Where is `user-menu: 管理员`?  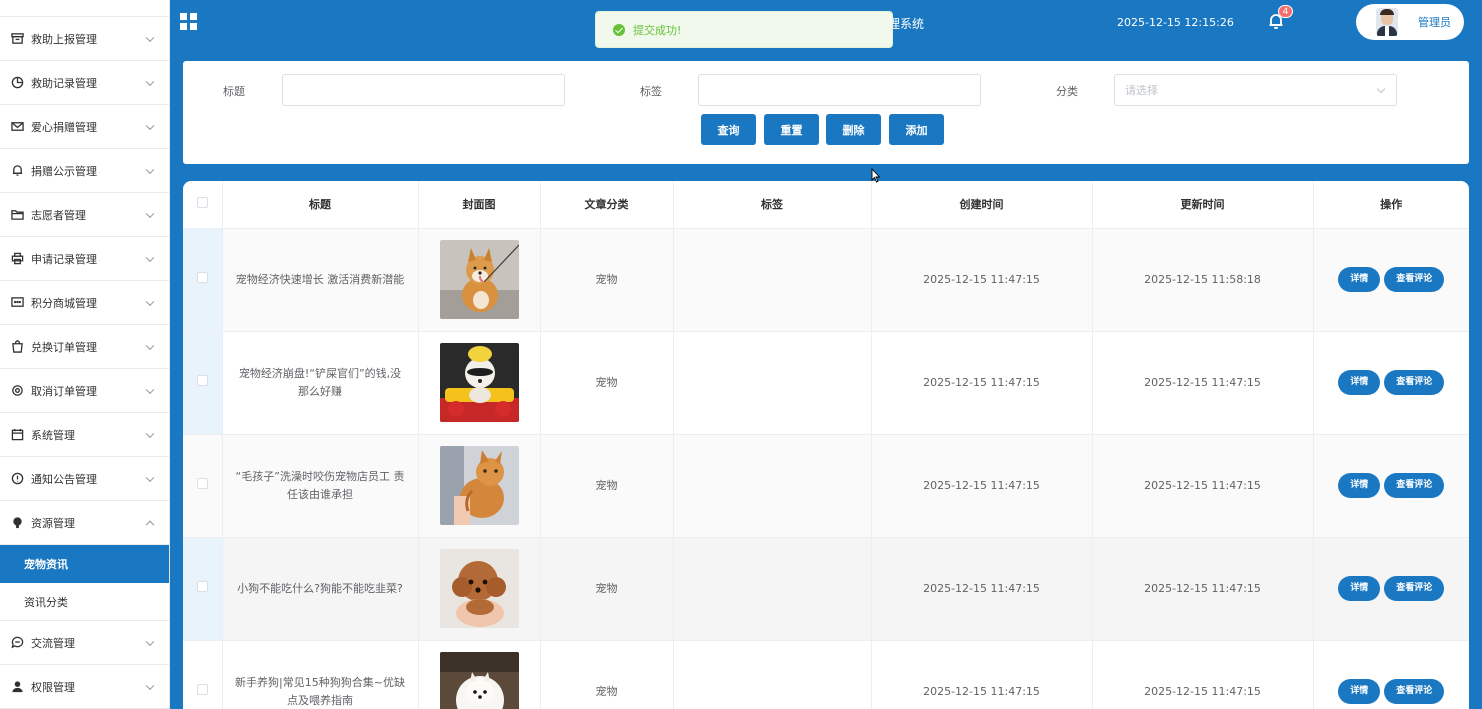 user-menu: 管理员 is located at coordinates (1410, 22).